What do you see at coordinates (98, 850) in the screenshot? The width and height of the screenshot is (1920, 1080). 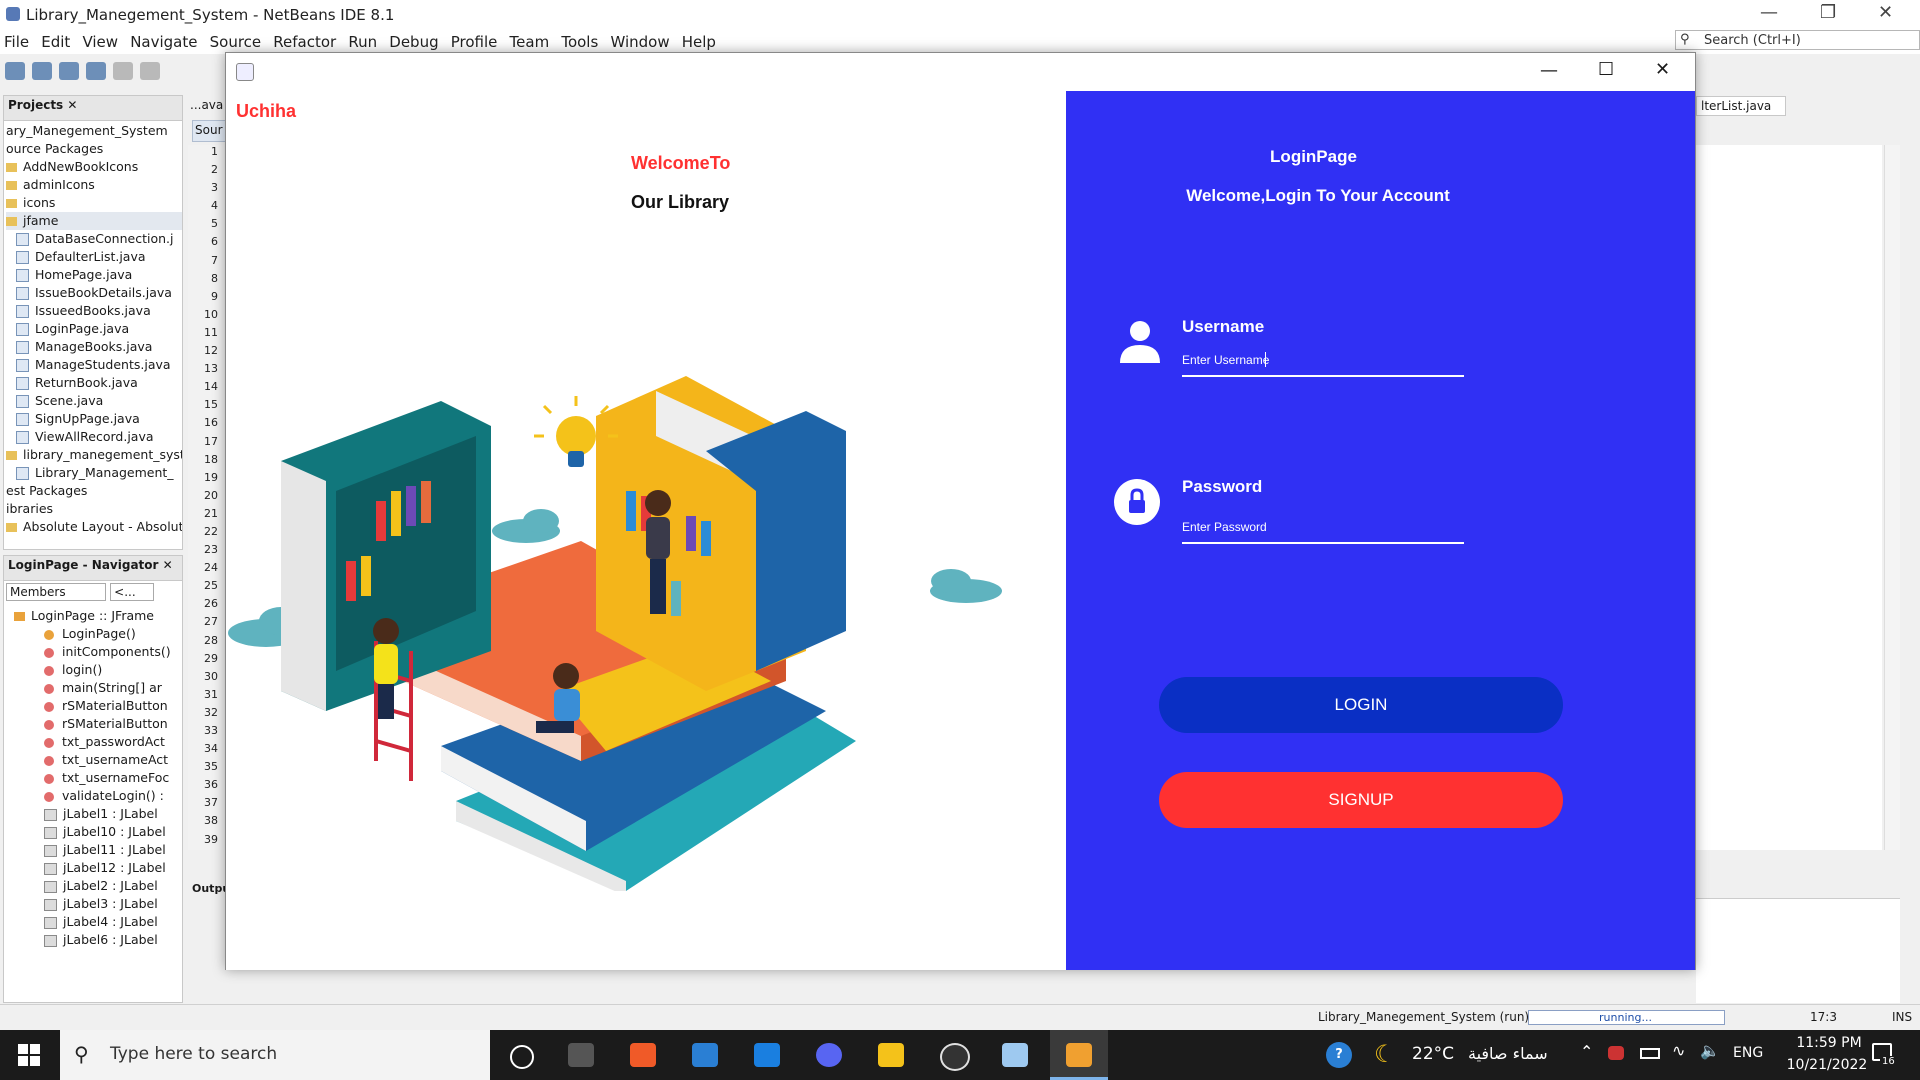 I see `nav-item: jLabel11 : JLabel` at bounding box center [98, 850].